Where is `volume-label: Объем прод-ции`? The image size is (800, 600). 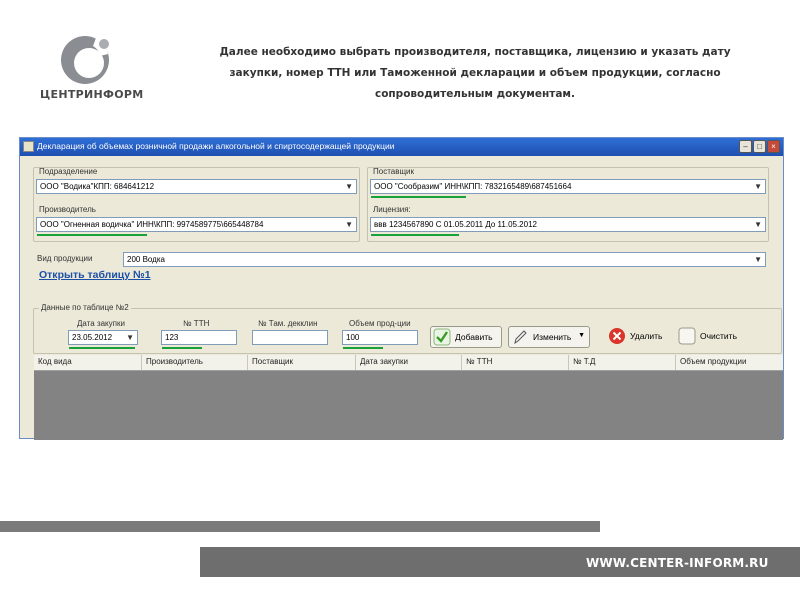
volume-label: Объем прод-ции is located at coordinates (380, 323).